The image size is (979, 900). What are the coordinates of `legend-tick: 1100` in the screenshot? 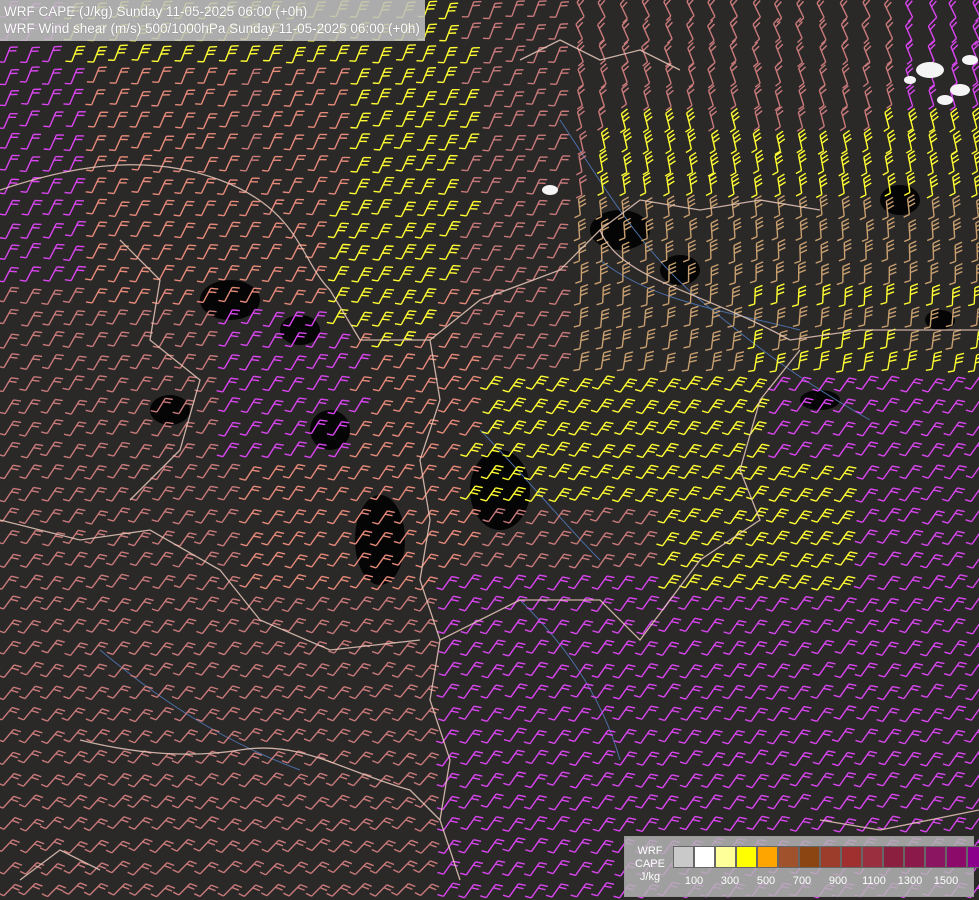 It's located at (874, 881).